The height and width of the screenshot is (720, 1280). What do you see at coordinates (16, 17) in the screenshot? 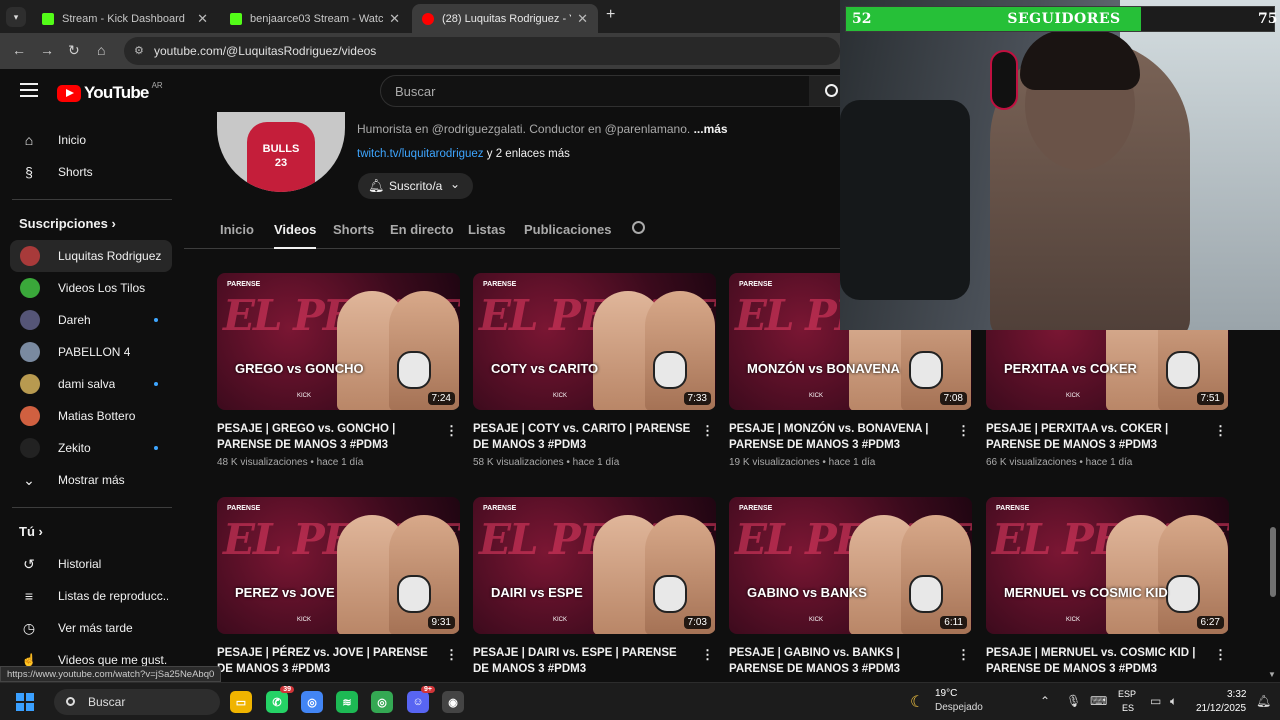
I see `tab-search-icon: ▾` at bounding box center [16, 17].